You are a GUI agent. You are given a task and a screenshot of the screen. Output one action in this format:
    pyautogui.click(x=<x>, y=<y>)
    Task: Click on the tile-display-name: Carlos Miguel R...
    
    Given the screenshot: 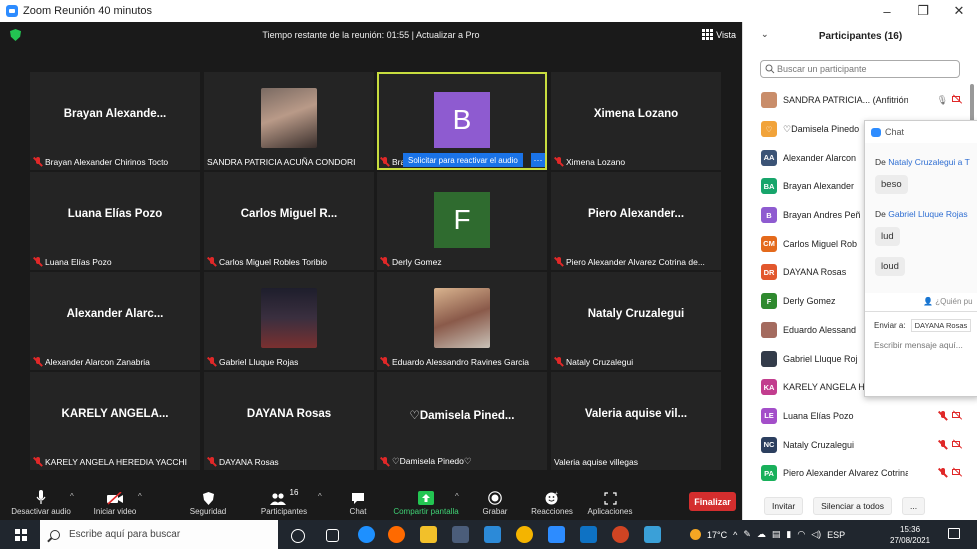 What is the action you would take?
    pyautogui.click(x=289, y=214)
    